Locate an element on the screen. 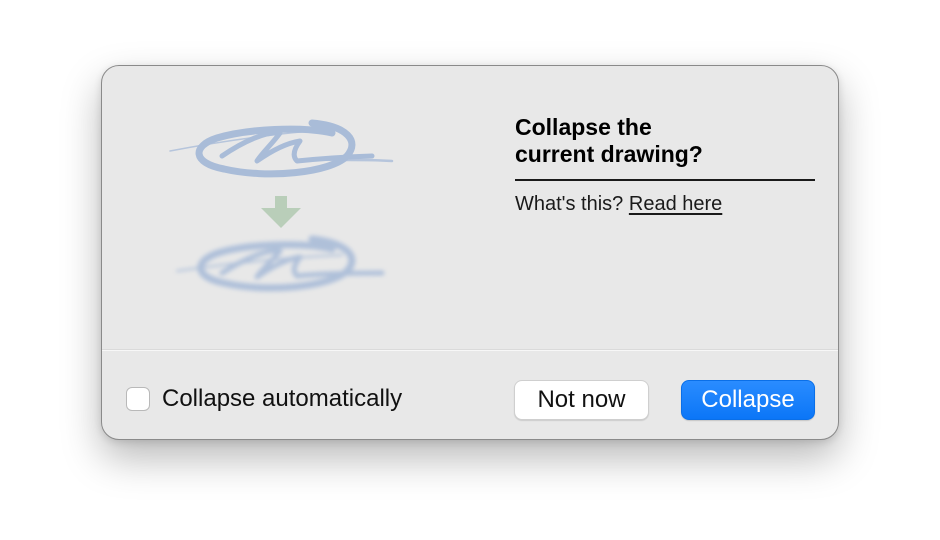 This screenshot has height=540, width=940. title-line-2: current drawing? is located at coordinates (609, 154).